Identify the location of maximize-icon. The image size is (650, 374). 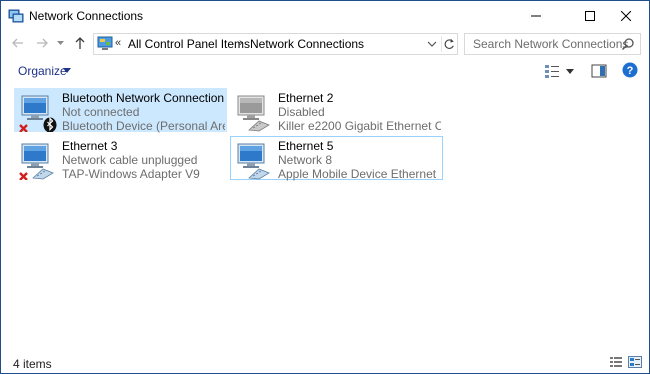
(590, 15).